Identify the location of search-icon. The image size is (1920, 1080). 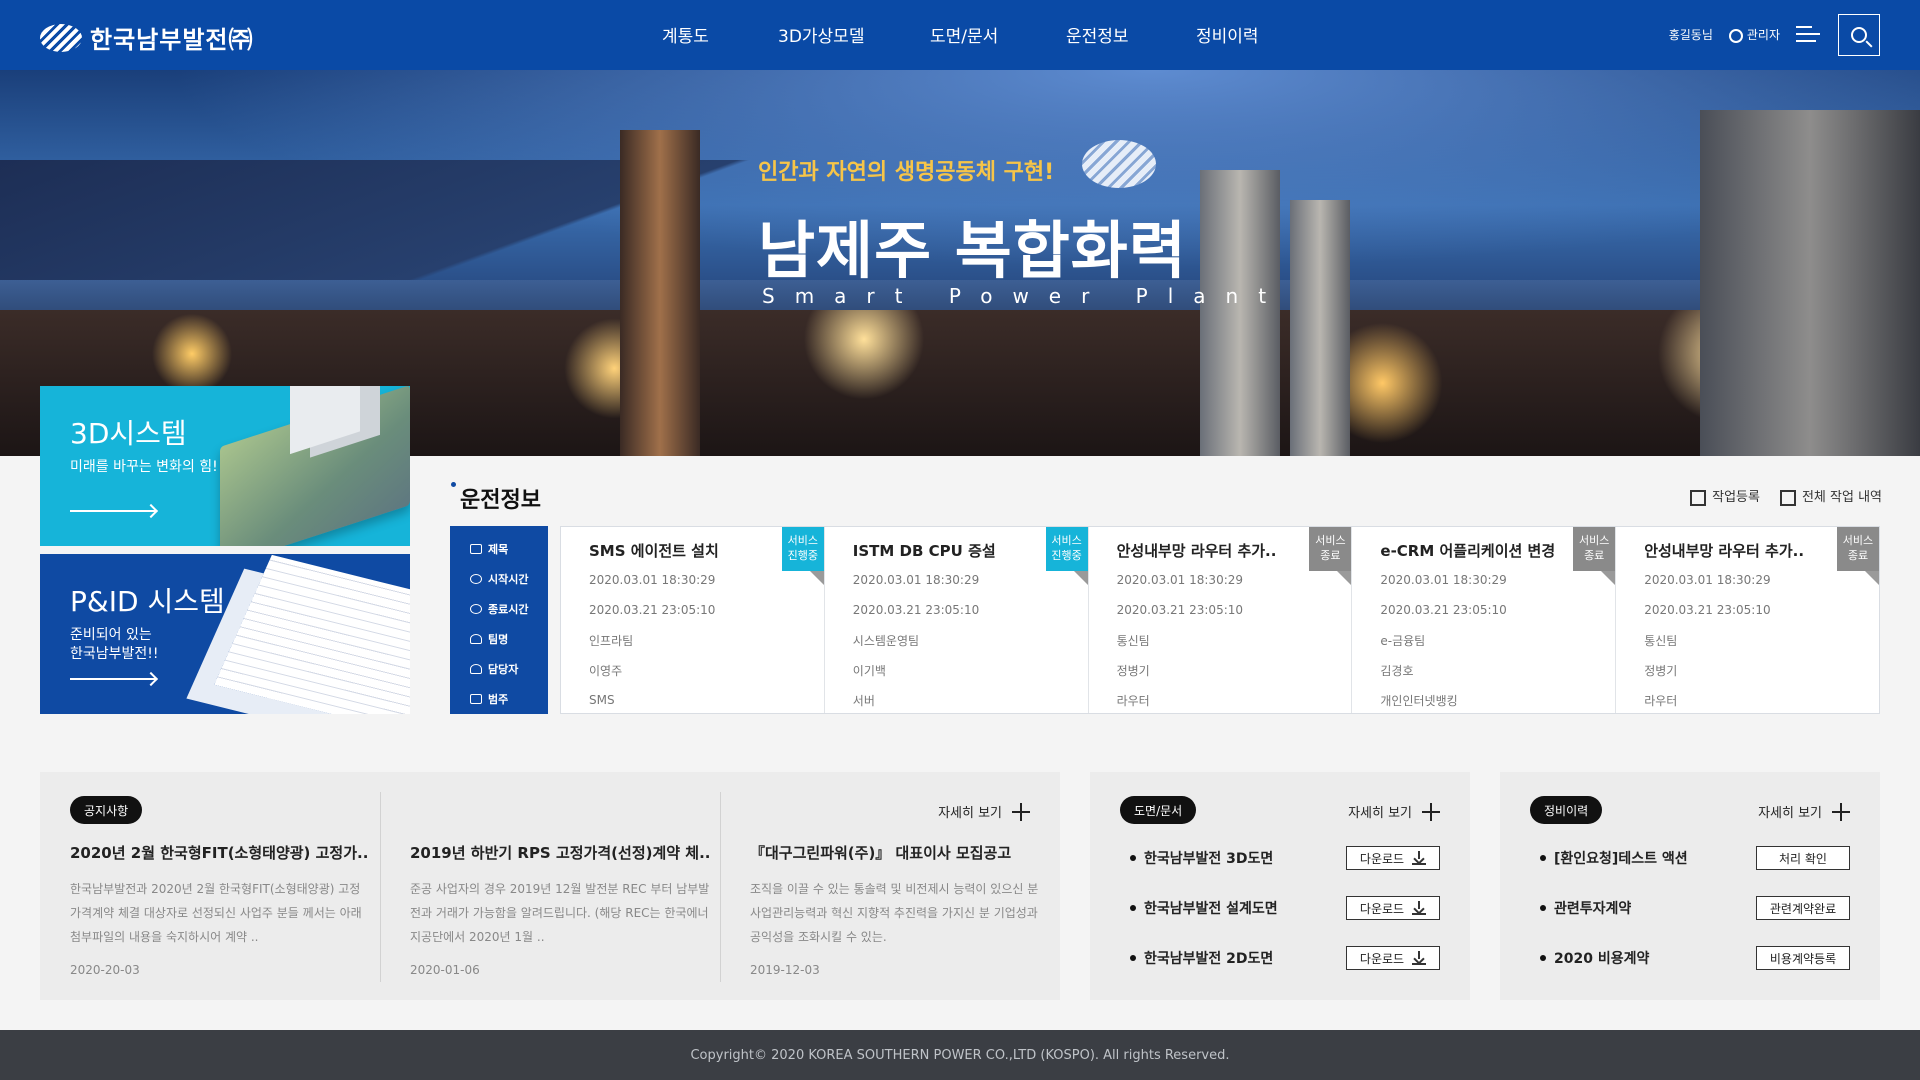
(1859, 35).